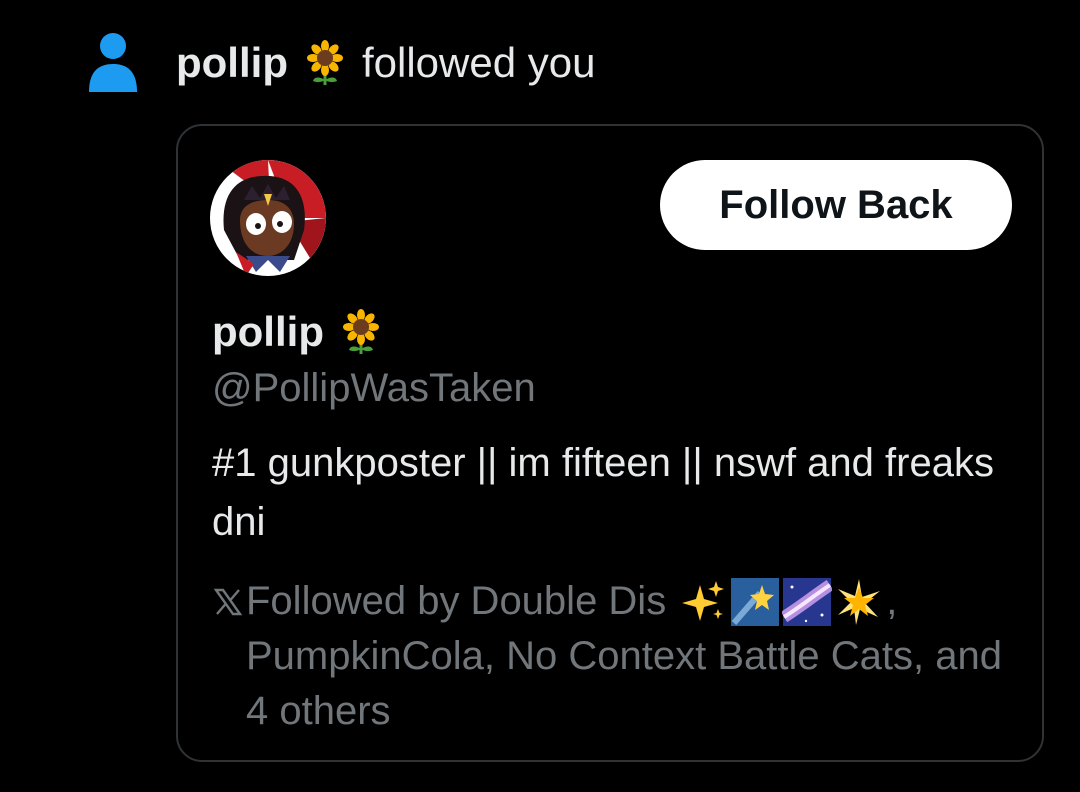 Image resolution: width=1080 pixels, height=792 pixels. What do you see at coordinates (892, 601) in the screenshot?
I see `followed-by-comma: ,` at bounding box center [892, 601].